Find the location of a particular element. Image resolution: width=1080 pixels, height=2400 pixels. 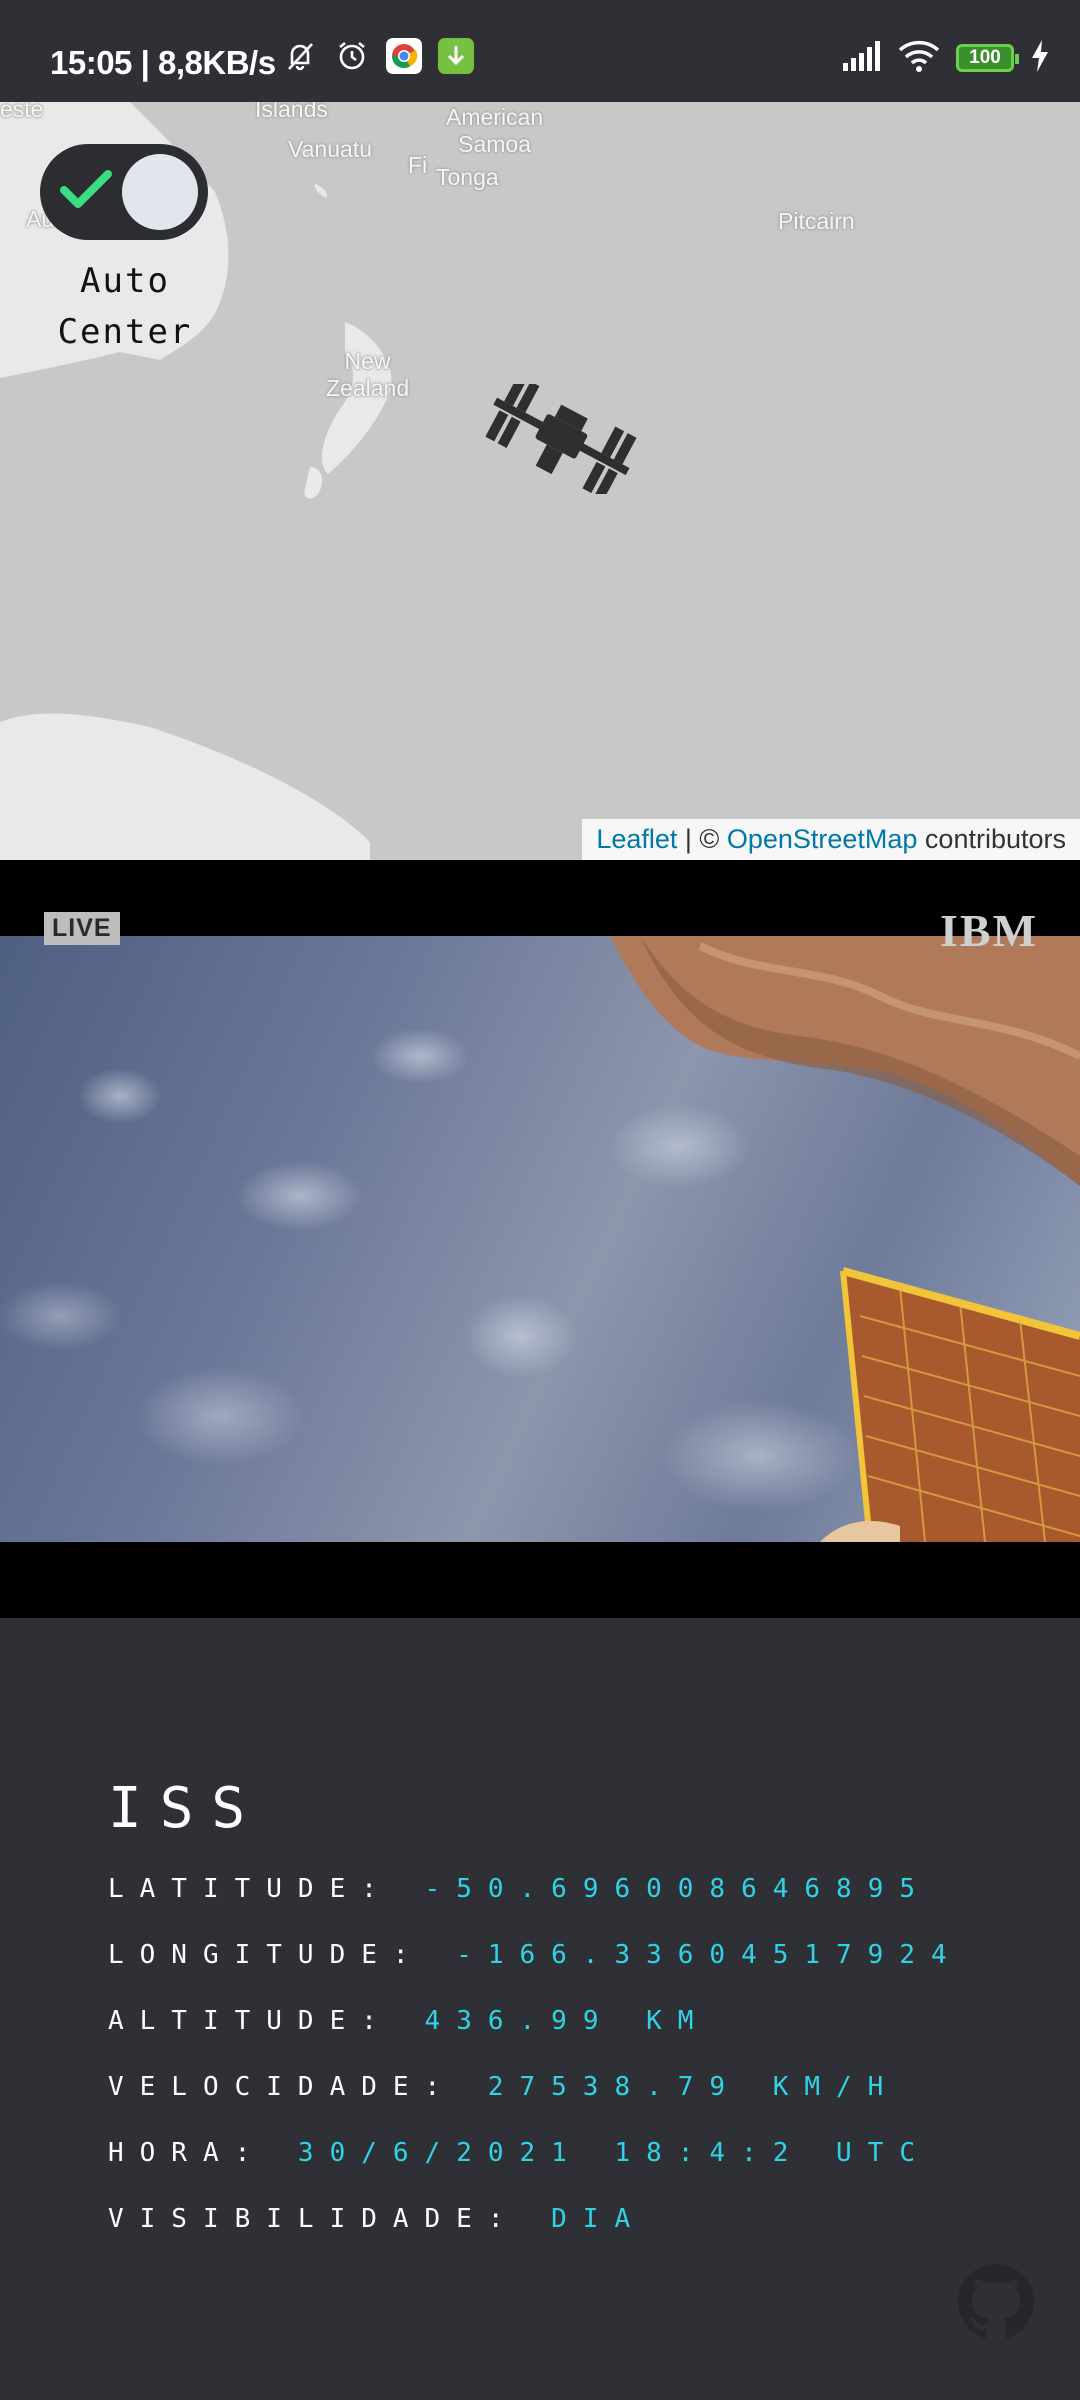

download-icon is located at coordinates (456, 56).